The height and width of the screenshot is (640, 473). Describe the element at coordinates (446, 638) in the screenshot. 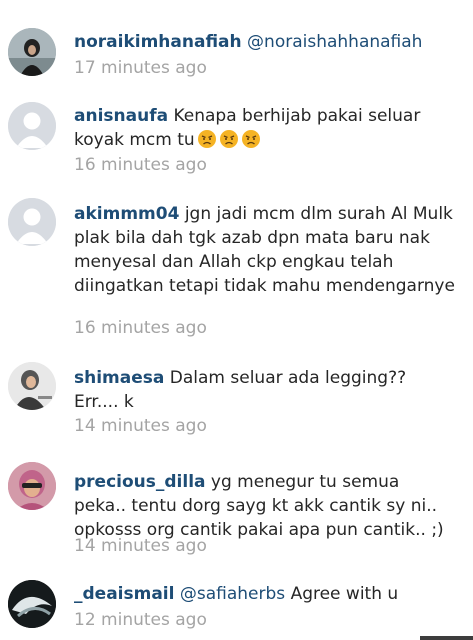

I see `bottom-bar-edge` at that location.